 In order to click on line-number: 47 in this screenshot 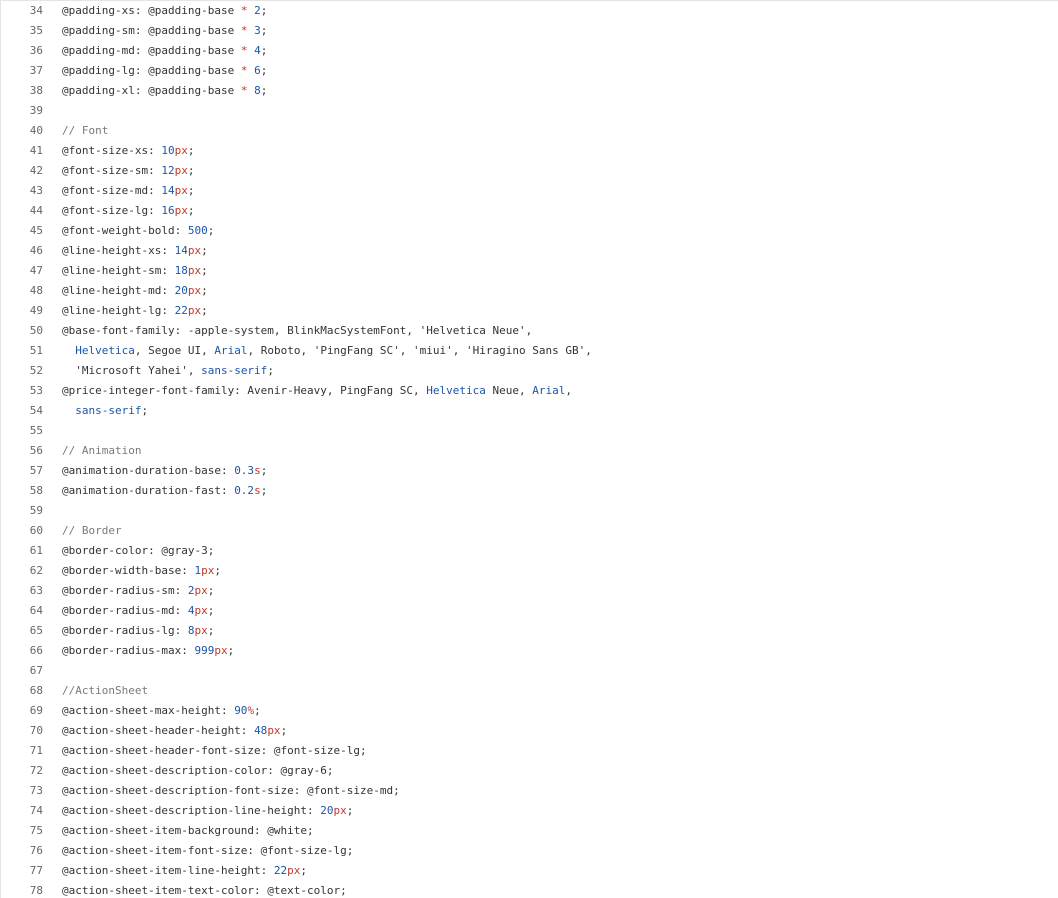, I will do `click(36, 270)`.